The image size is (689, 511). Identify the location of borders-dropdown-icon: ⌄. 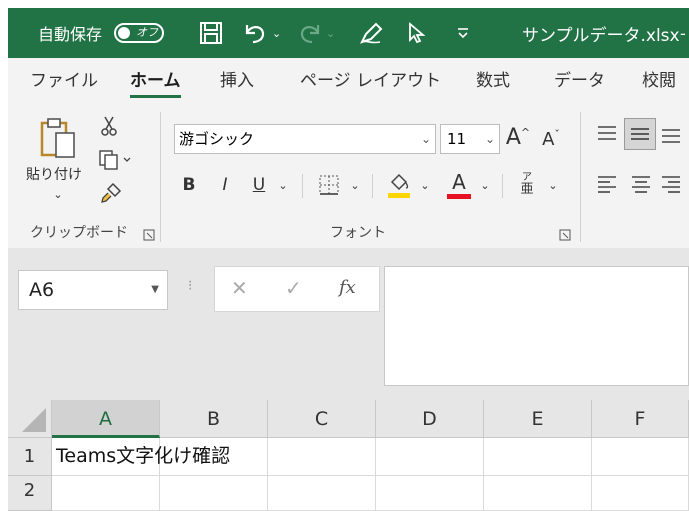
(355, 185).